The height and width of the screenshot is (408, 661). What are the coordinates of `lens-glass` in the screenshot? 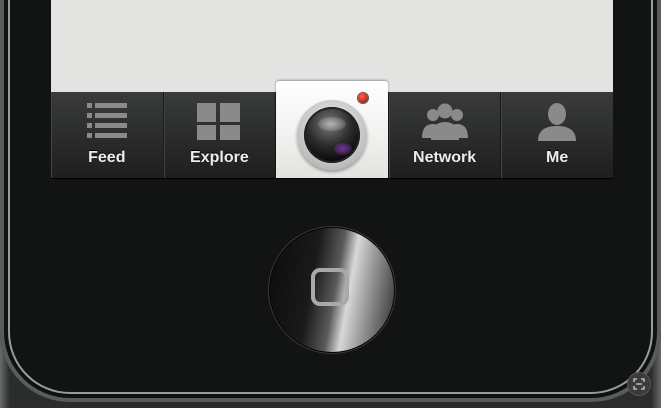 It's located at (332, 135).